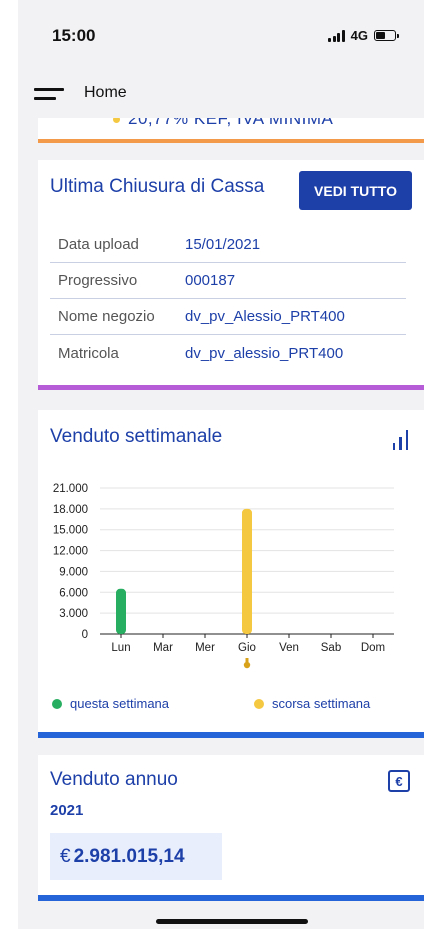  What do you see at coordinates (49, 94) in the screenshot?
I see `menu-icon` at bounding box center [49, 94].